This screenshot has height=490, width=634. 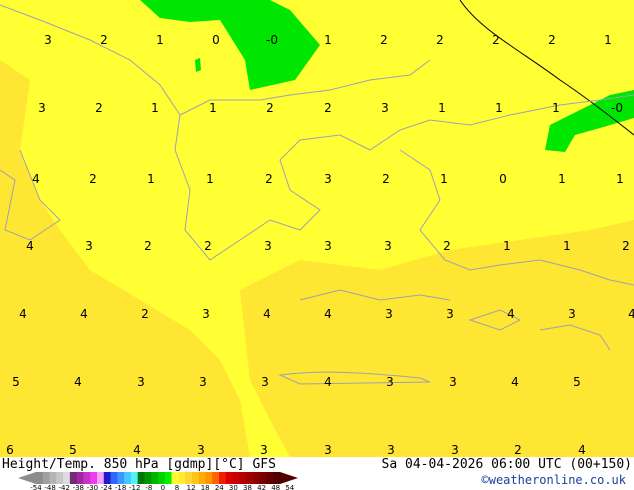 I want to click on scale-tick: 24, so click(x=219, y=487).